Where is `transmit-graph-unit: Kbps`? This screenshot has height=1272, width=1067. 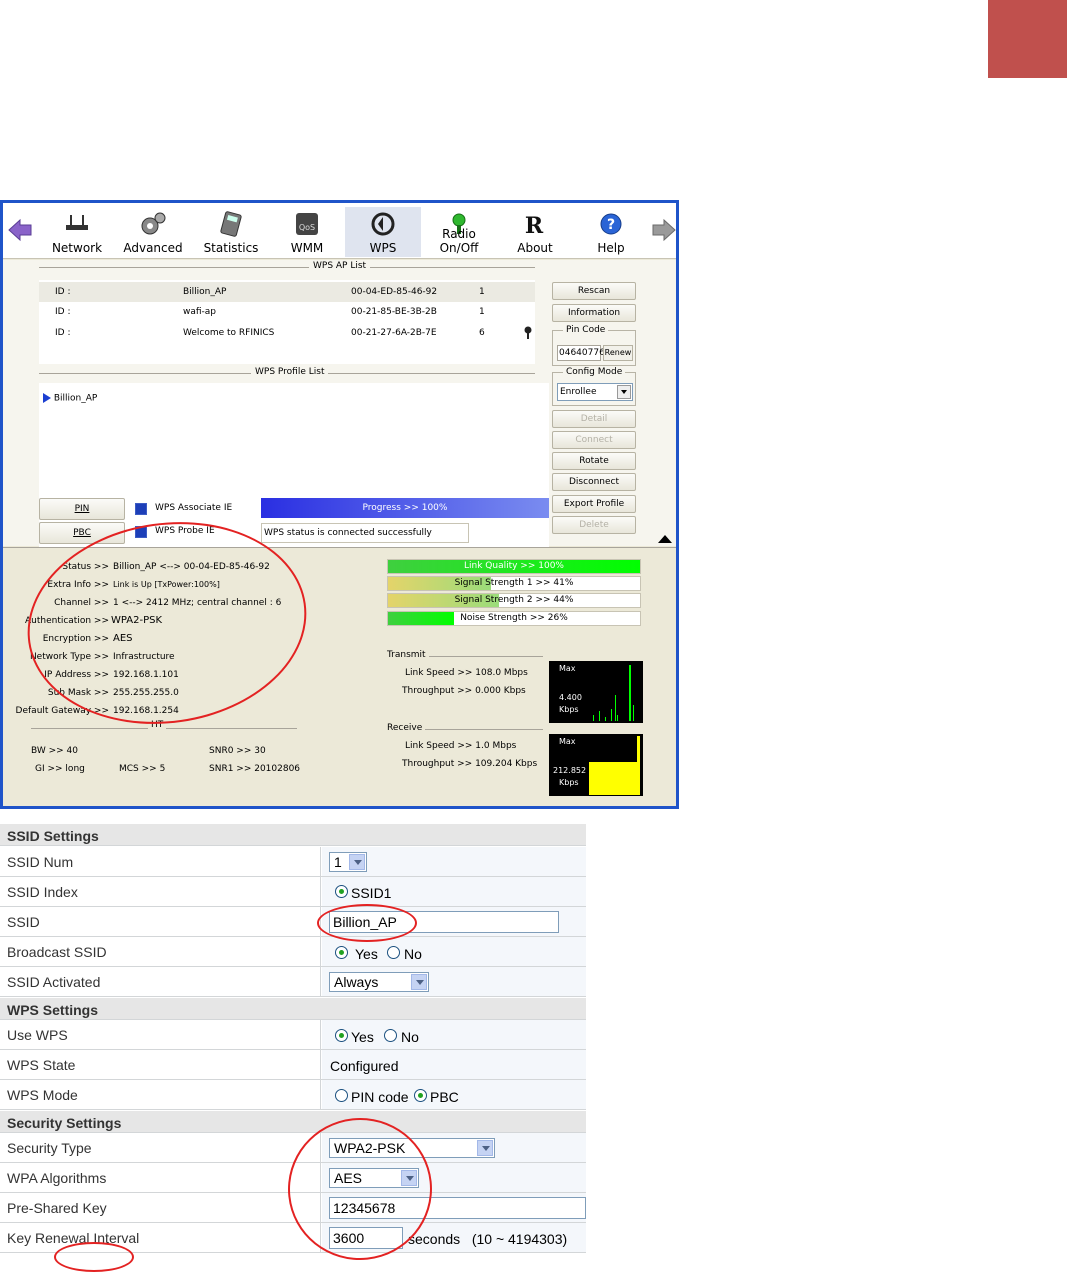
transmit-graph-unit: Kbps is located at coordinates (569, 709).